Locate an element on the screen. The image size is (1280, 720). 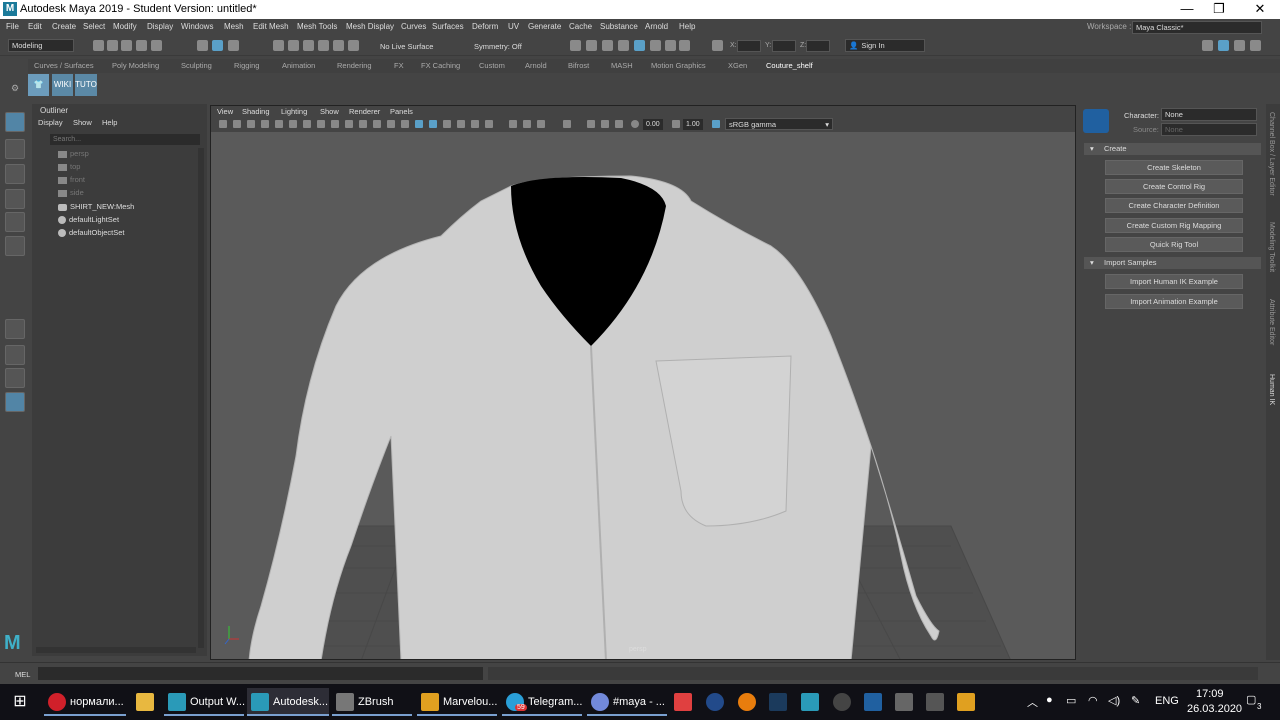
menu-surfaces: Surfaces is located at coordinates (448, 26).